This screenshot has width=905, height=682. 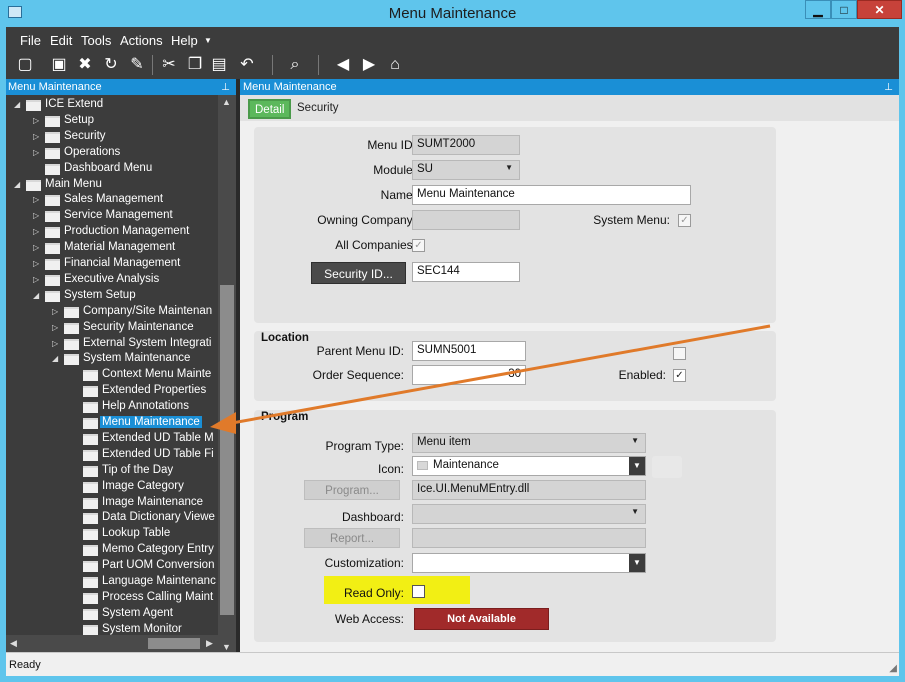 What do you see at coordinates (137, 65) in the screenshot?
I see `clear-icon: ✎` at bounding box center [137, 65].